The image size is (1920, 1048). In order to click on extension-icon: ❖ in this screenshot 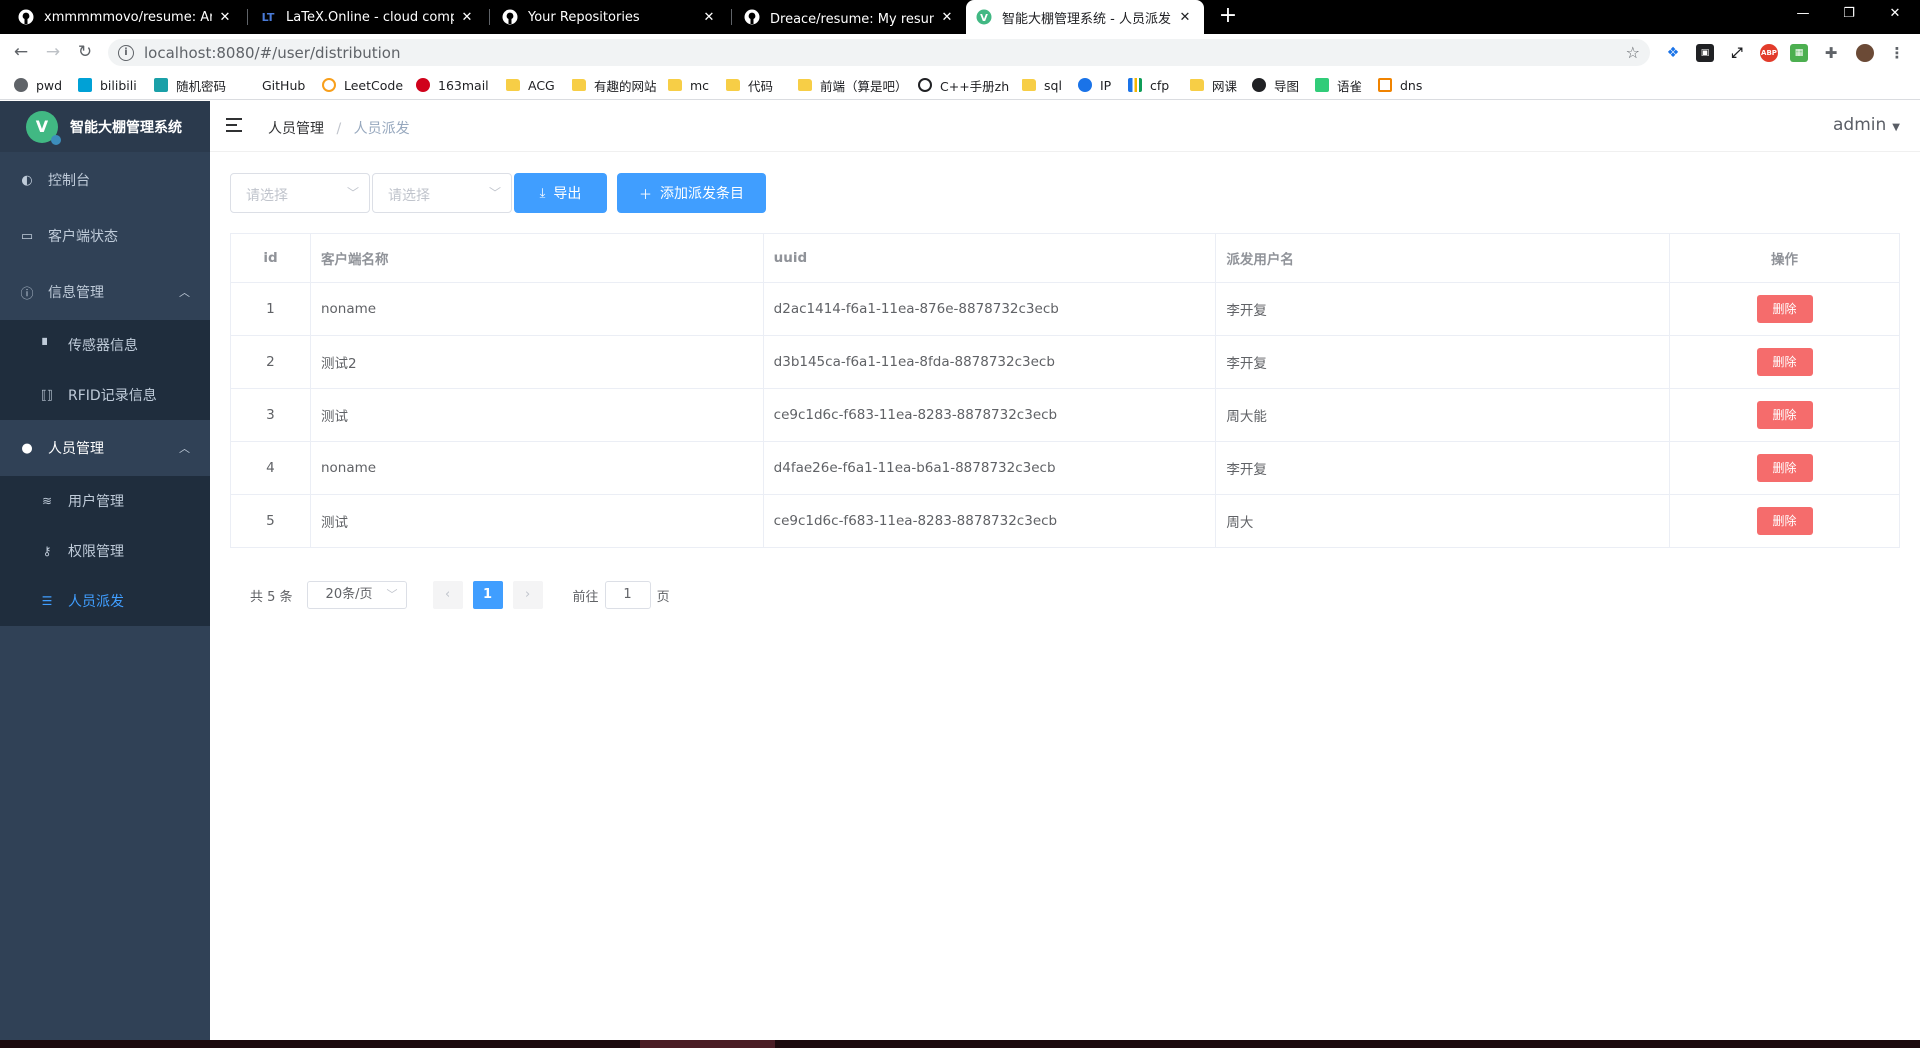, I will do `click(1673, 53)`.